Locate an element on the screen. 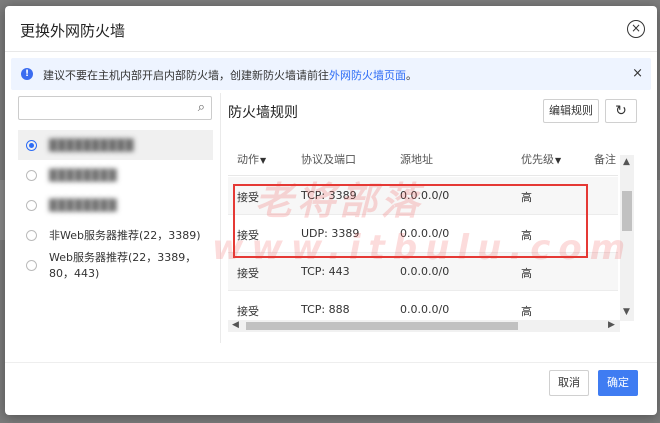 The height and width of the screenshot is (423, 660). vertical-scroll-thumb is located at coordinates (627, 211).